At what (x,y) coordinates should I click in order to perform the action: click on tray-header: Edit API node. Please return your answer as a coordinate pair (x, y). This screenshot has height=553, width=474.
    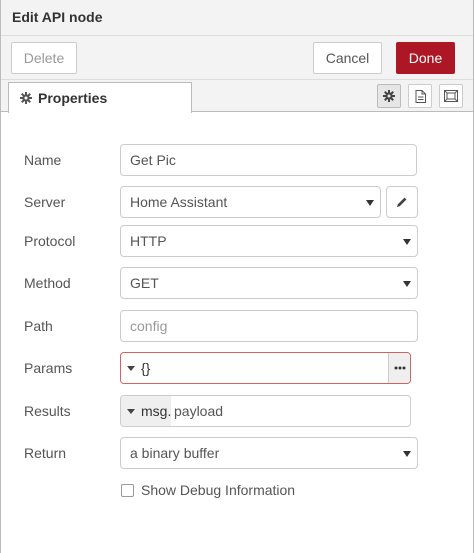
    Looking at the image, I should click on (237, 18).